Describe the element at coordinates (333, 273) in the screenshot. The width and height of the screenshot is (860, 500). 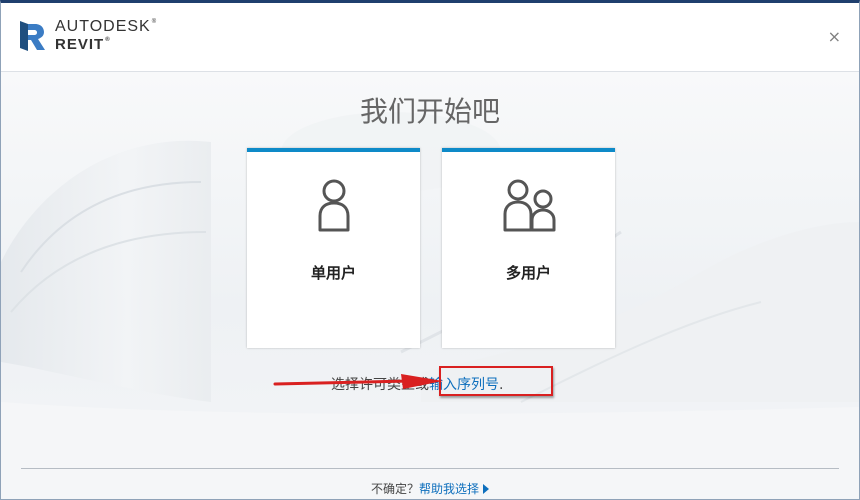
I see `single-user-label: 单用户` at that location.